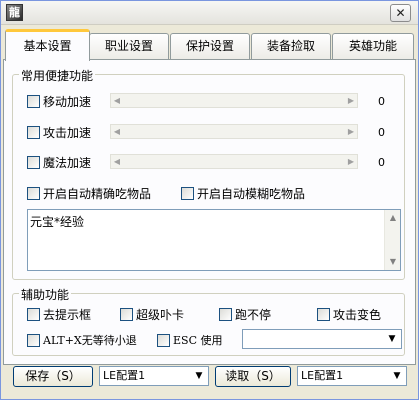 This screenshot has width=419, height=400. What do you see at coordinates (373, 46) in the screenshot?
I see `tab-hero-functions: 英雄功能` at bounding box center [373, 46].